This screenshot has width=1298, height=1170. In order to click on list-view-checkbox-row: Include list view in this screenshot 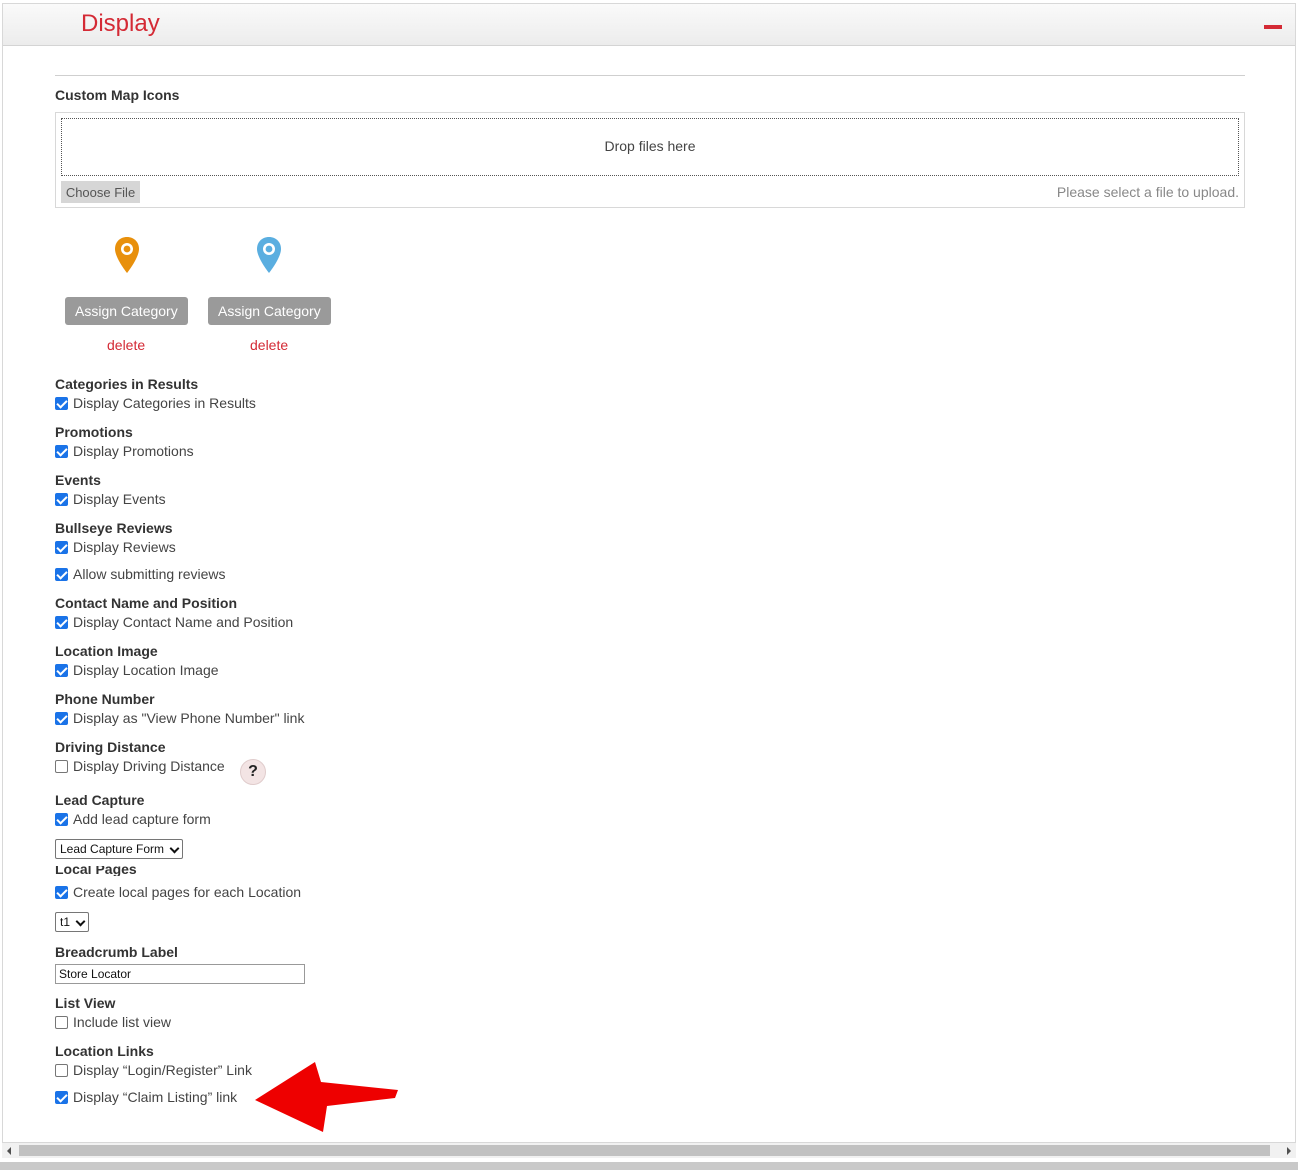, I will do `click(113, 1022)`.